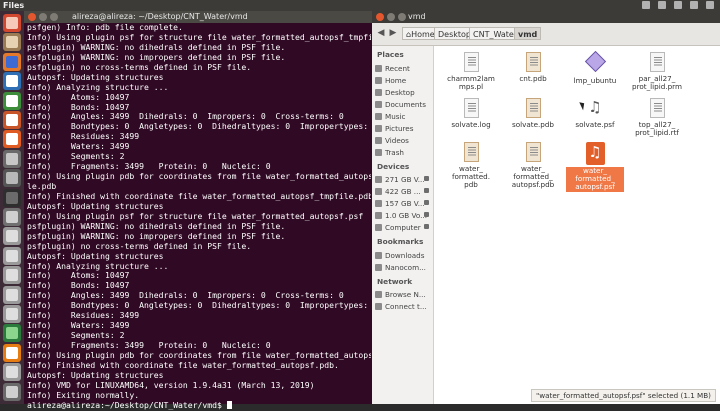 The image size is (720, 411). I want to click on help-icon, so click(12, 158).